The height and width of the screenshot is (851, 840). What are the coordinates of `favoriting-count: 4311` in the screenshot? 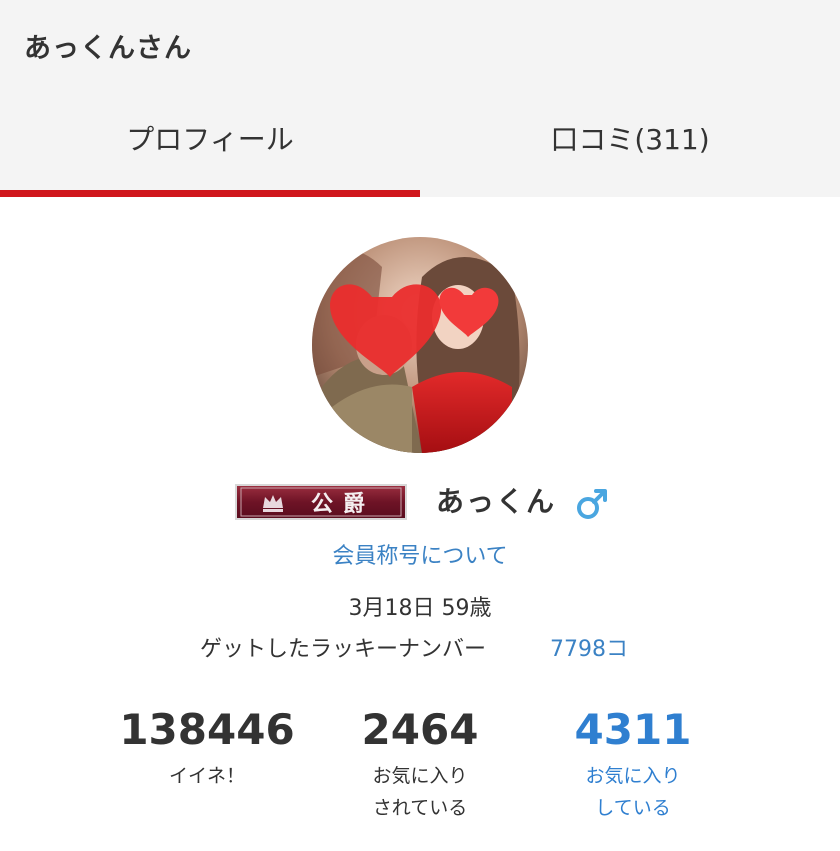 It's located at (633, 730).